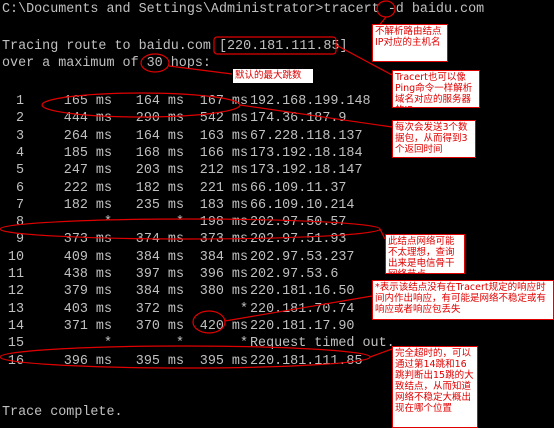  Describe the element at coordinates (159, 361) in the screenshot. I see `hop-time-2: 395 ms` at that location.